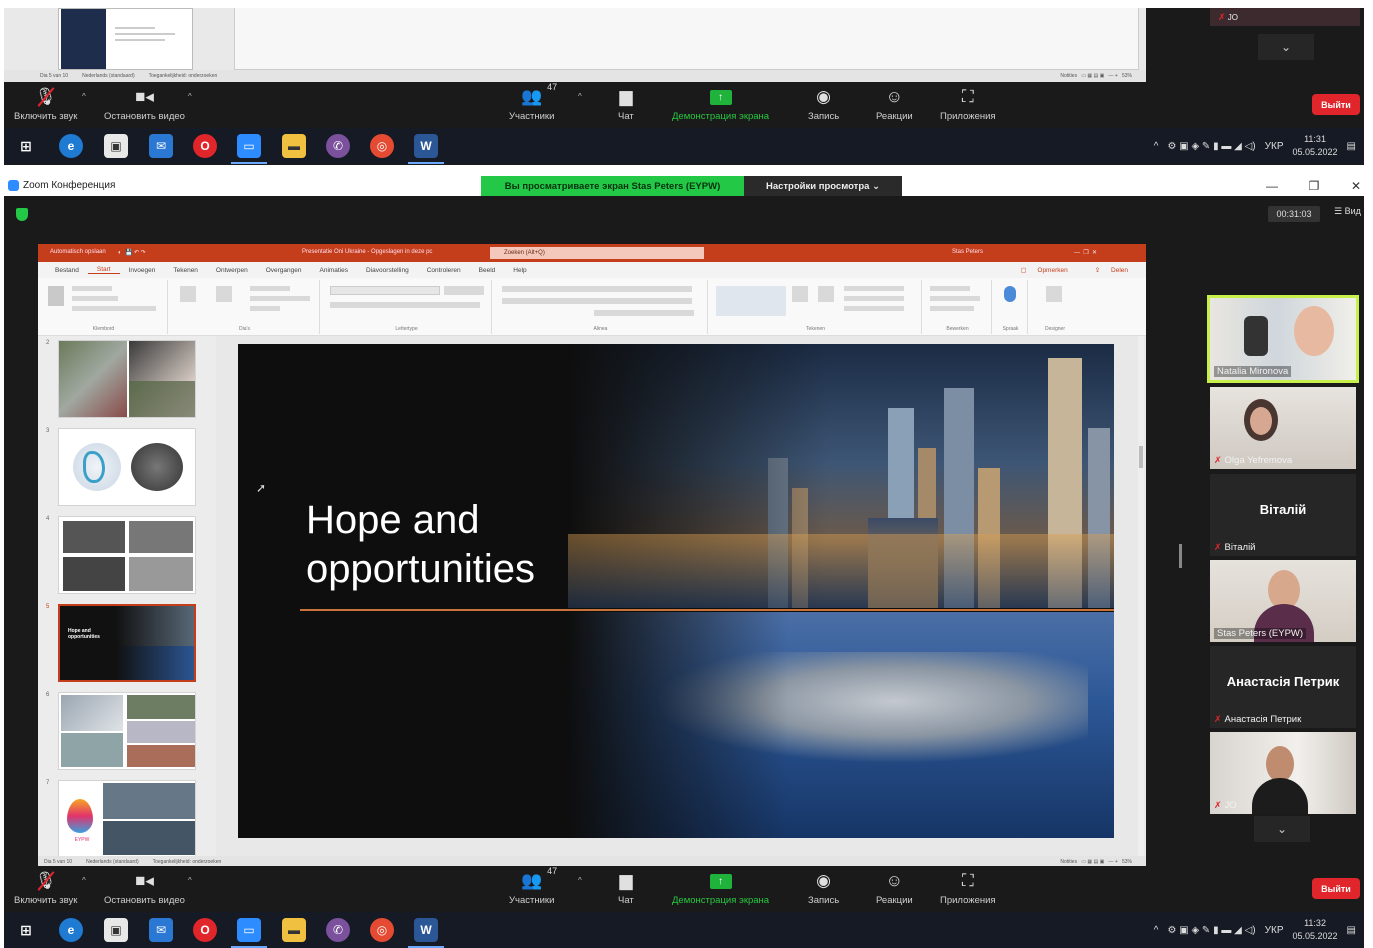 The image size is (1373, 948). Describe the element at coordinates (132, 252) in the screenshot. I see `autosave-toggle: ◐ 💾 ↶ ↷` at that location.